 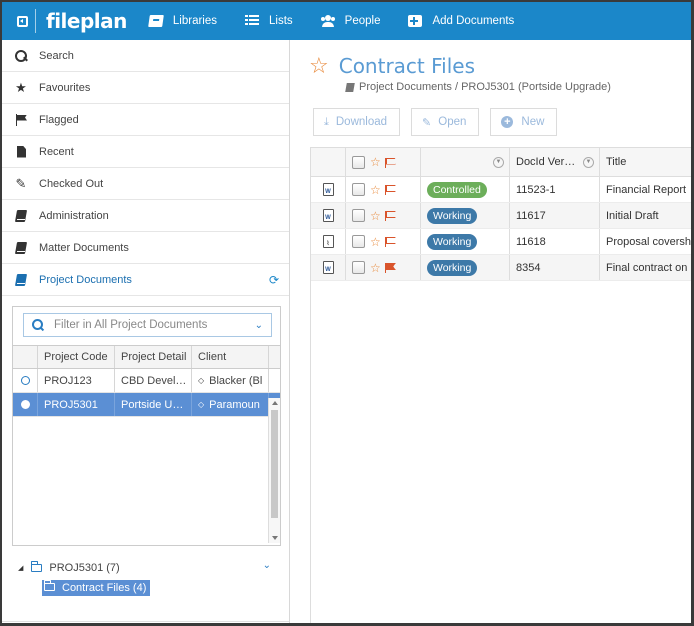 I want to click on sidebar-item-search: Search, so click(x=145, y=56).